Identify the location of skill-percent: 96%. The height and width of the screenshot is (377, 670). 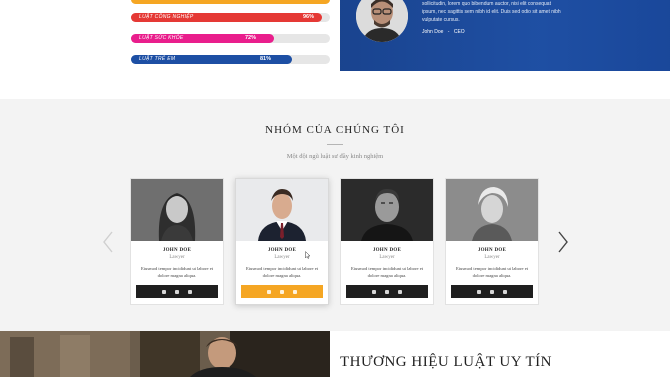
(309, 17).